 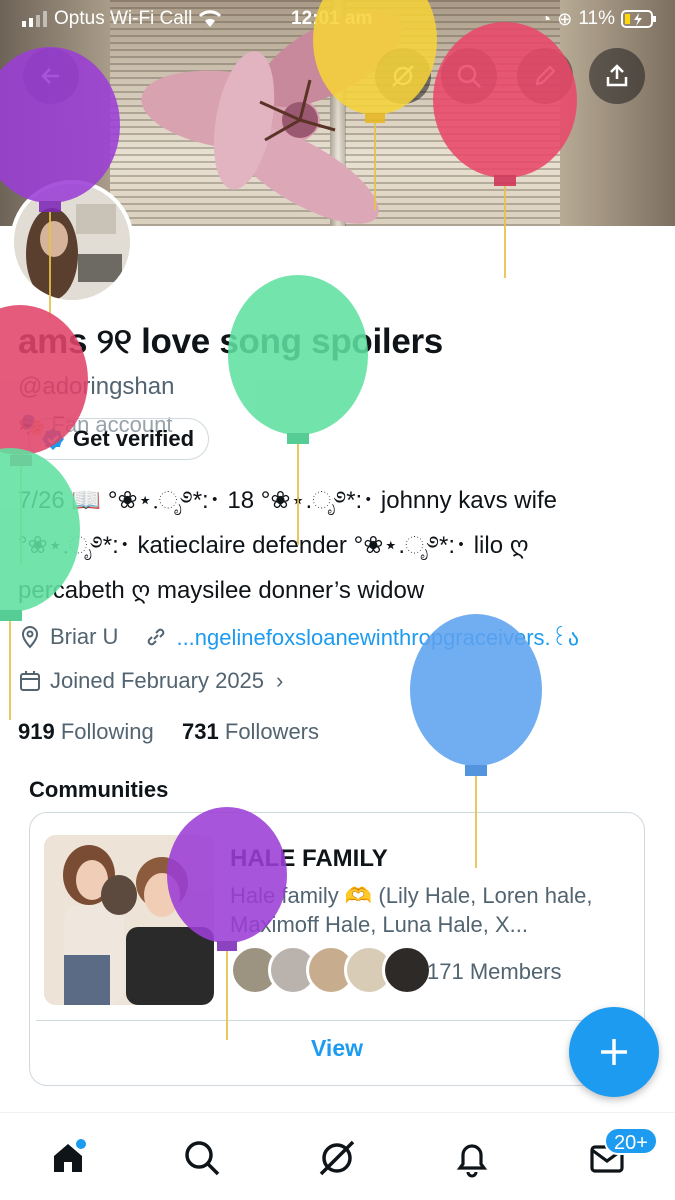 What do you see at coordinates (84, 636) in the screenshot?
I see `location: Briar U` at bounding box center [84, 636].